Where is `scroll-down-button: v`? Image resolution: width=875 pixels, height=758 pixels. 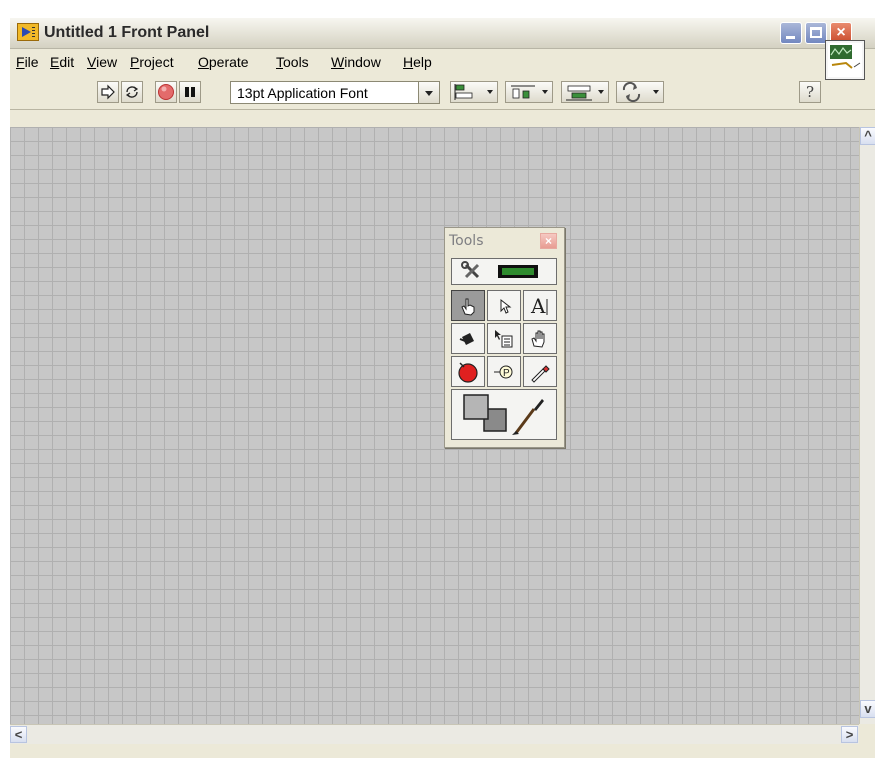 scroll-down-button: v is located at coordinates (867, 709).